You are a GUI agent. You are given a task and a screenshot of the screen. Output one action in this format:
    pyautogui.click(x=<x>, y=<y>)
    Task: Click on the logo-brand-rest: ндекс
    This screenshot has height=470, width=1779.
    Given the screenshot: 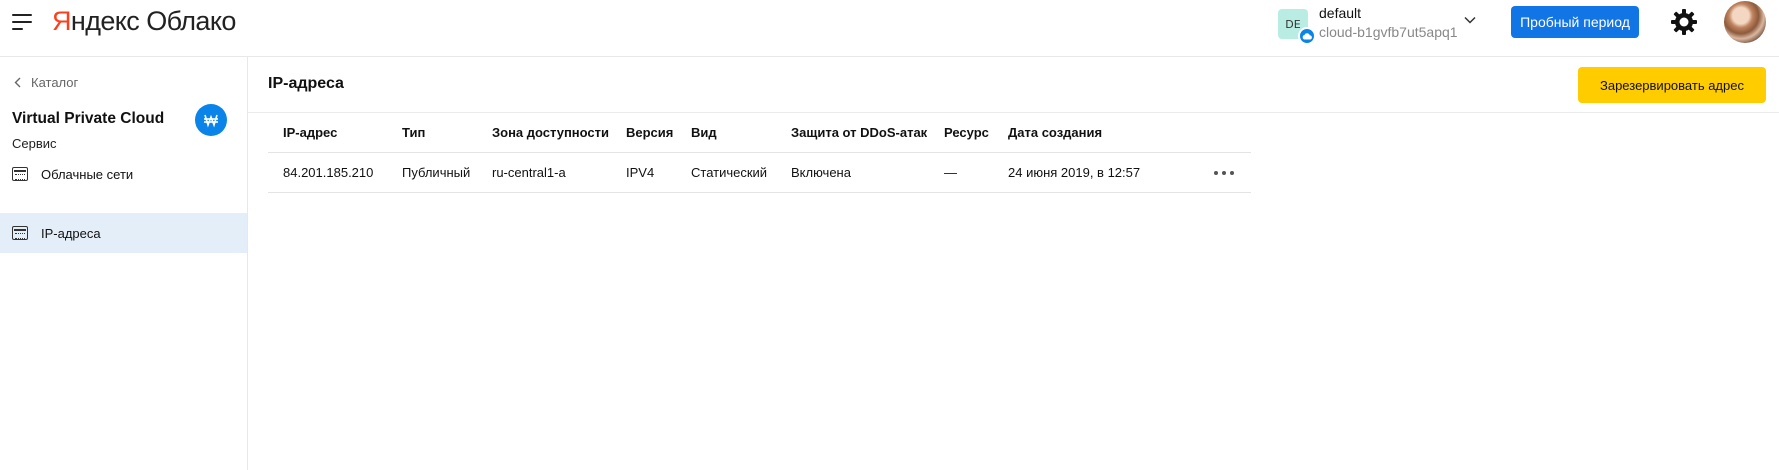 What is the action you would take?
    pyautogui.click(x=105, y=21)
    